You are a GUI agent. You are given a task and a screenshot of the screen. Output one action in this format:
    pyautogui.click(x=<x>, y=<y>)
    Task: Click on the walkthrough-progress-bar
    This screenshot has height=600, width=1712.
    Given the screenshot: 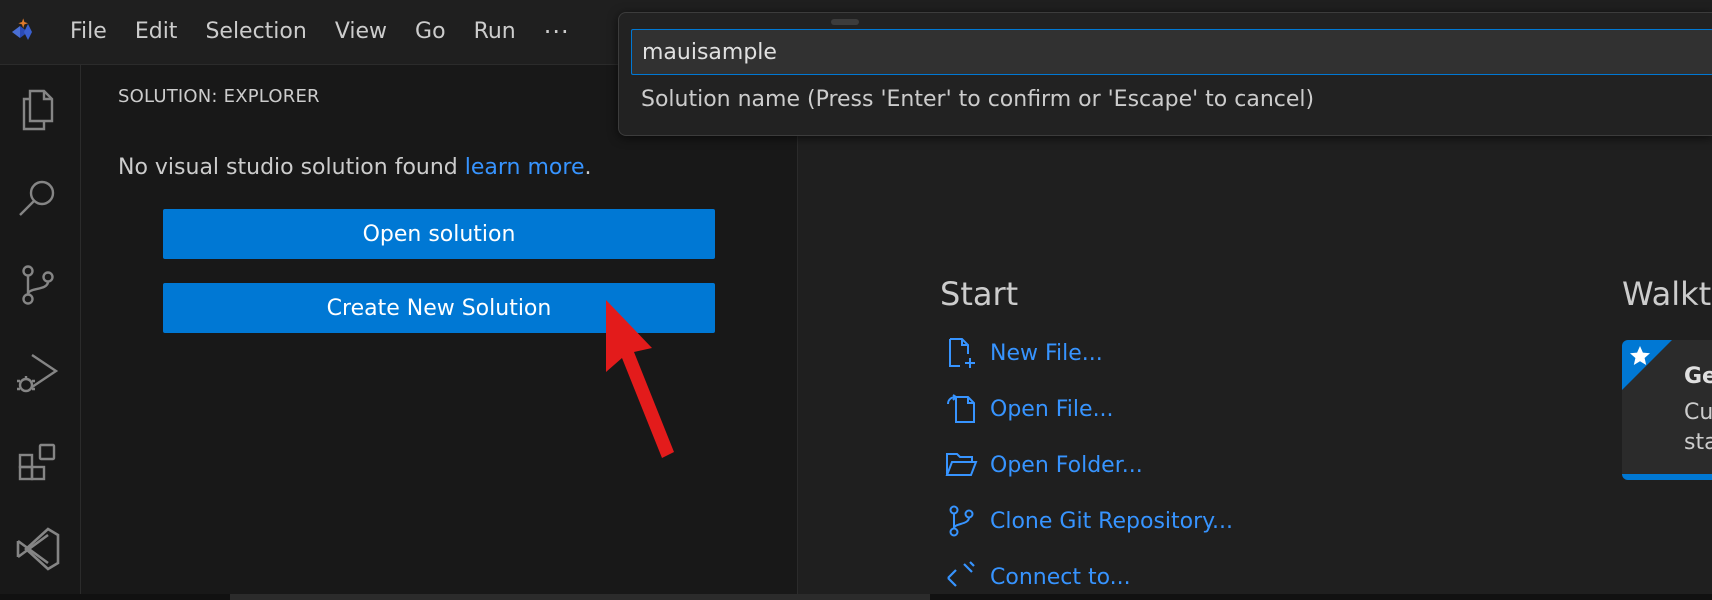 What is the action you would take?
    pyautogui.click(x=1667, y=477)
    